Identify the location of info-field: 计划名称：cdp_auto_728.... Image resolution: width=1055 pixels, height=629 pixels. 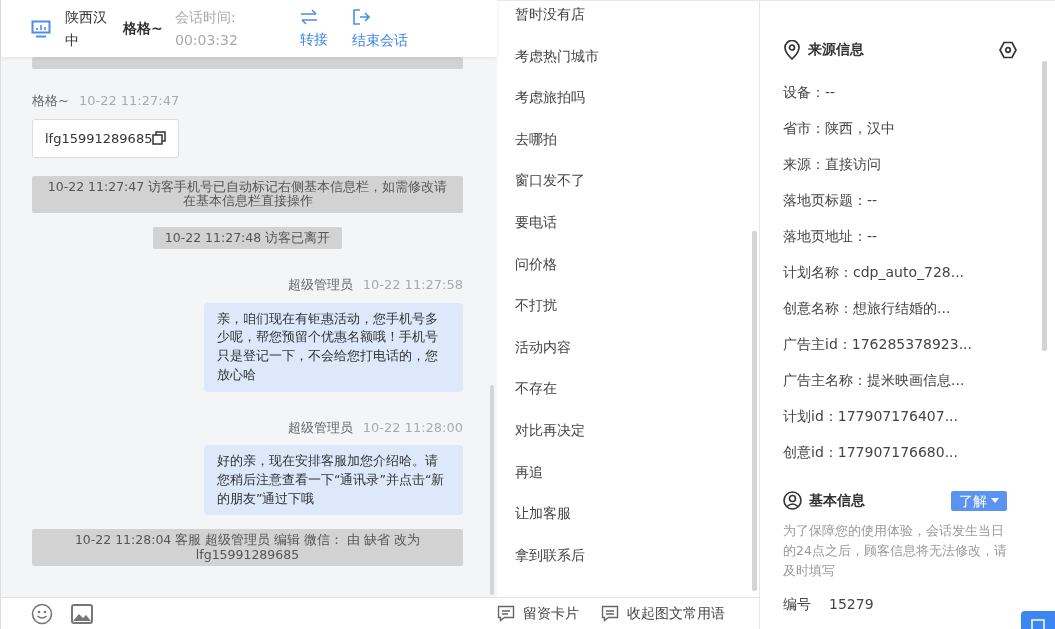
(874, 272).